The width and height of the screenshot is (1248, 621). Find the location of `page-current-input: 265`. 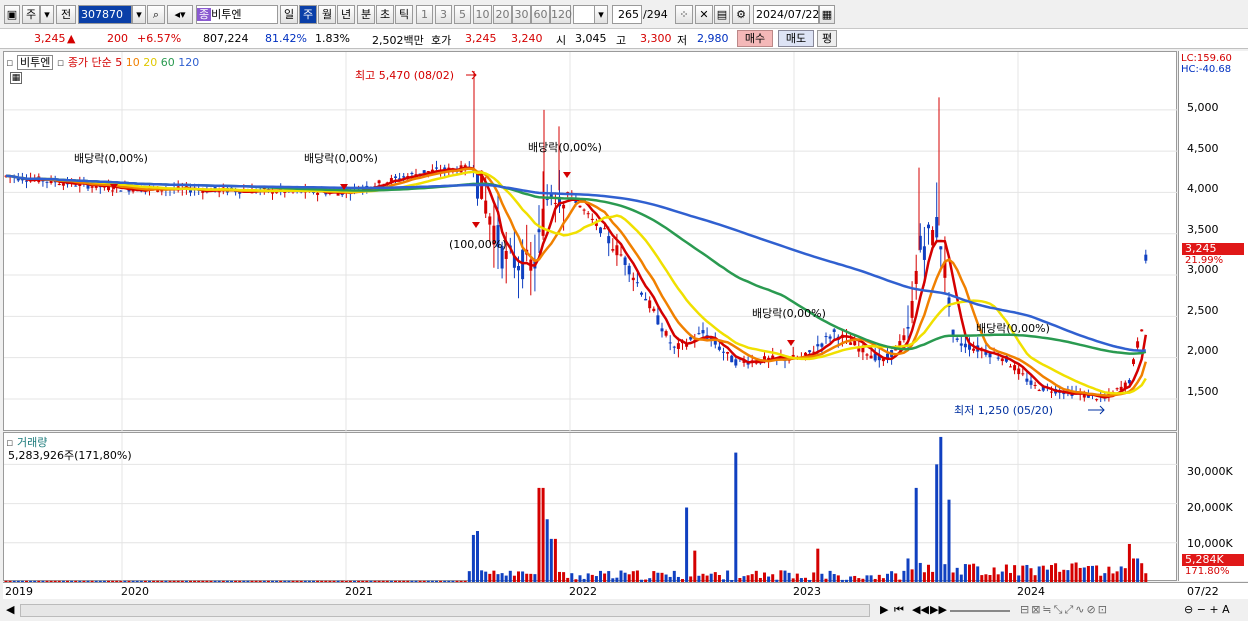

page-current-input: 265 is located at coordinates (627, 14).